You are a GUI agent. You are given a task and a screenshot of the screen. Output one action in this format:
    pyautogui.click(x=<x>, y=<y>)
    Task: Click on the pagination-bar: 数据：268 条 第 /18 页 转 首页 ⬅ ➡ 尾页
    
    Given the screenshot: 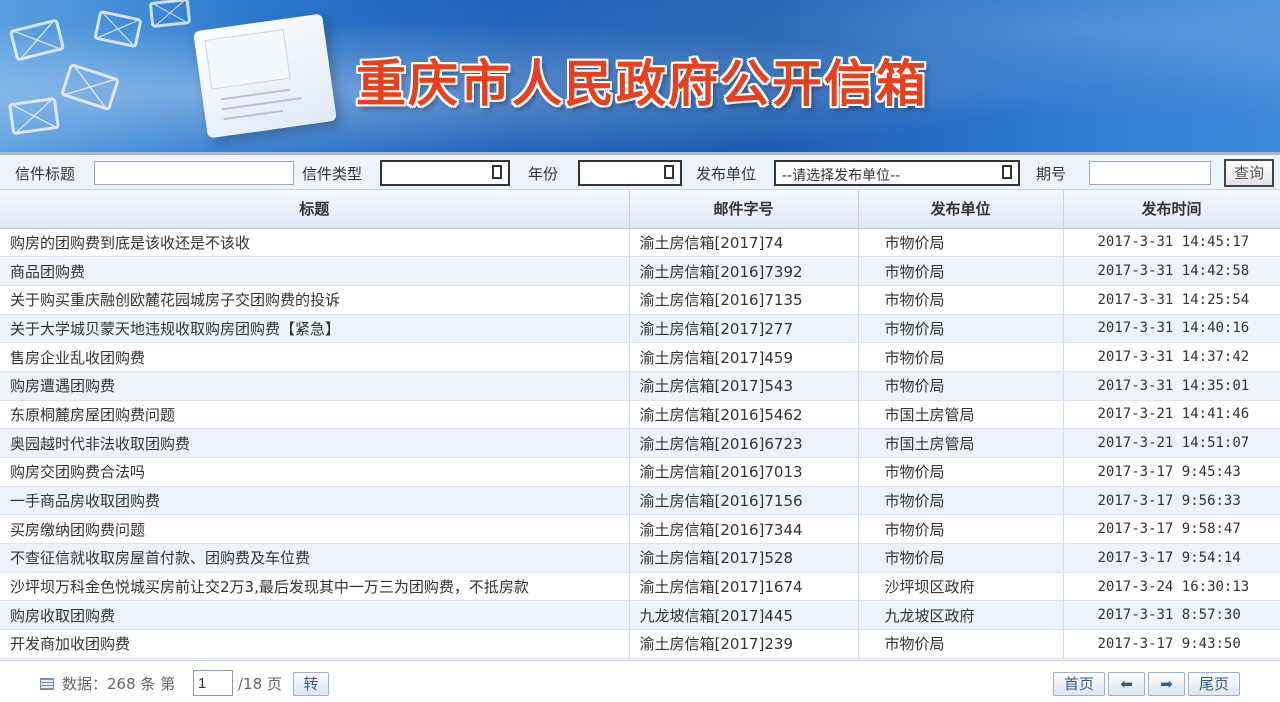 What is the action you would take?
    pyautogui.click(x=640, y=681)
    